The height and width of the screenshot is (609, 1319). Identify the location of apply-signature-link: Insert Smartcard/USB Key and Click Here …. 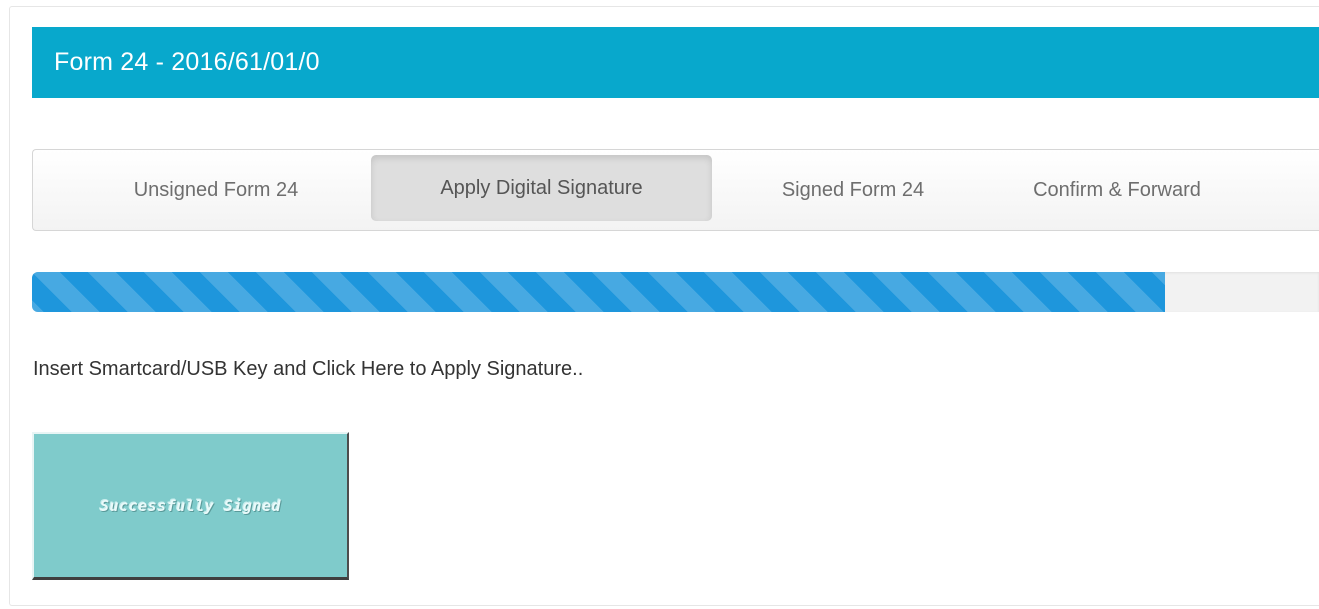
(308, 369).